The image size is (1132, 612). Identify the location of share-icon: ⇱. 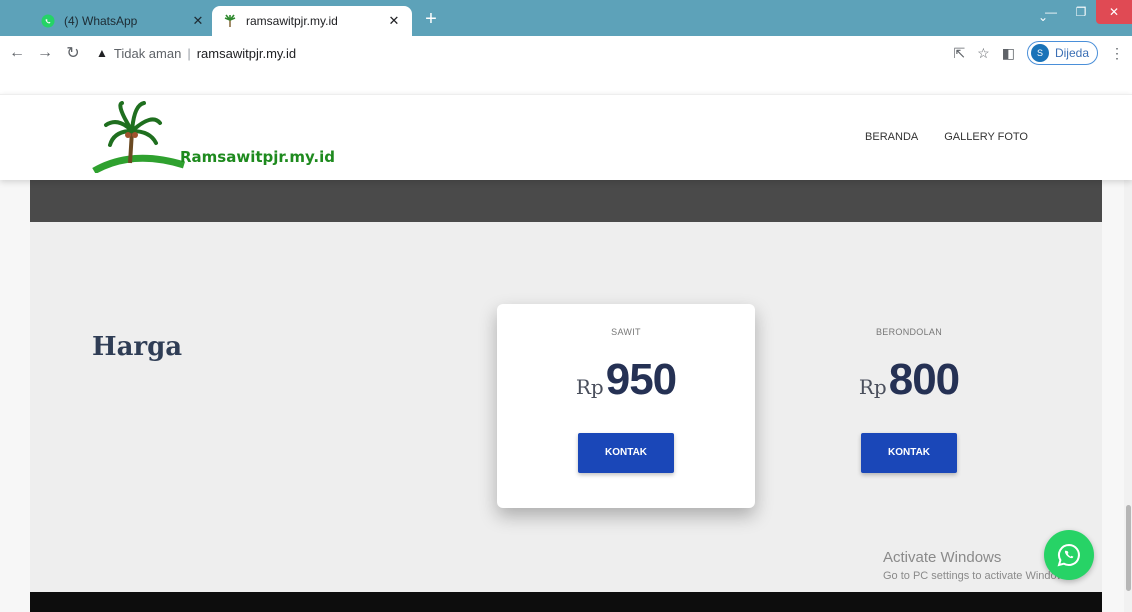
(959, 53).